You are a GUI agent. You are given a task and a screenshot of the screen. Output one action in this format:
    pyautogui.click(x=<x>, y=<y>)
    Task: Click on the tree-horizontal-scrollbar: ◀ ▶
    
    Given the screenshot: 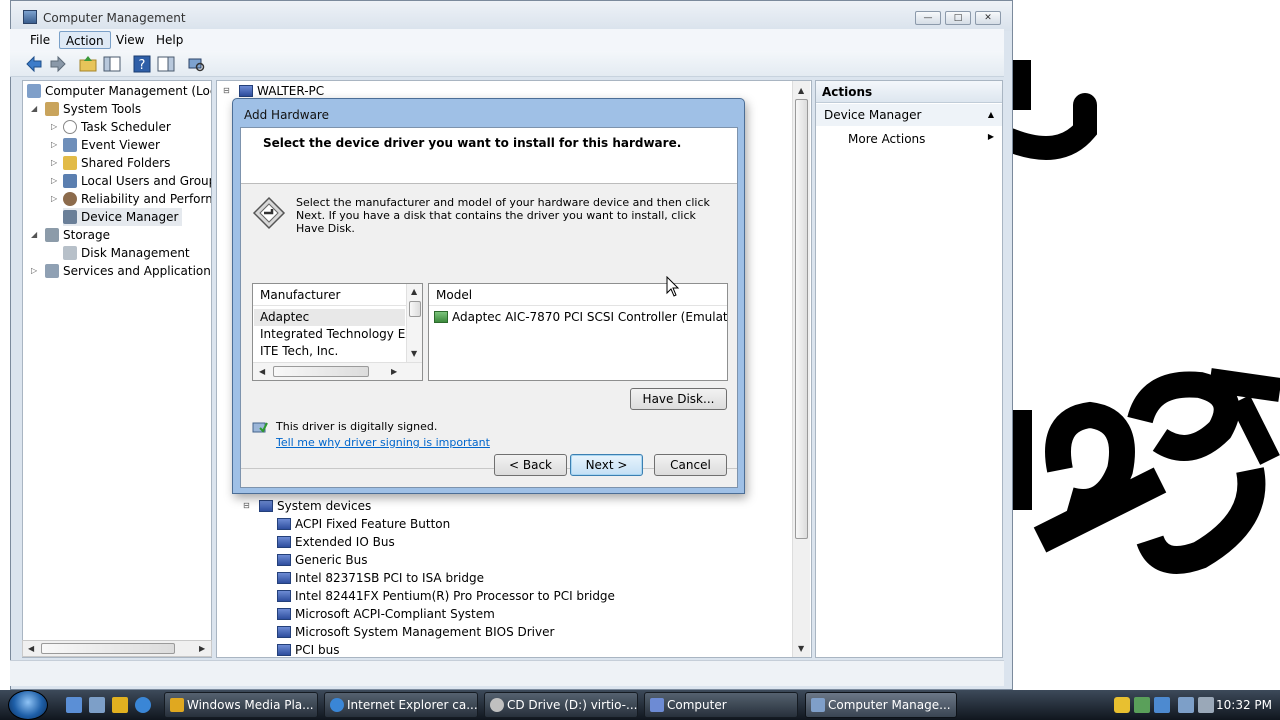 What is the action you would take?
    pyautogui.click(x=117, y=648)
    